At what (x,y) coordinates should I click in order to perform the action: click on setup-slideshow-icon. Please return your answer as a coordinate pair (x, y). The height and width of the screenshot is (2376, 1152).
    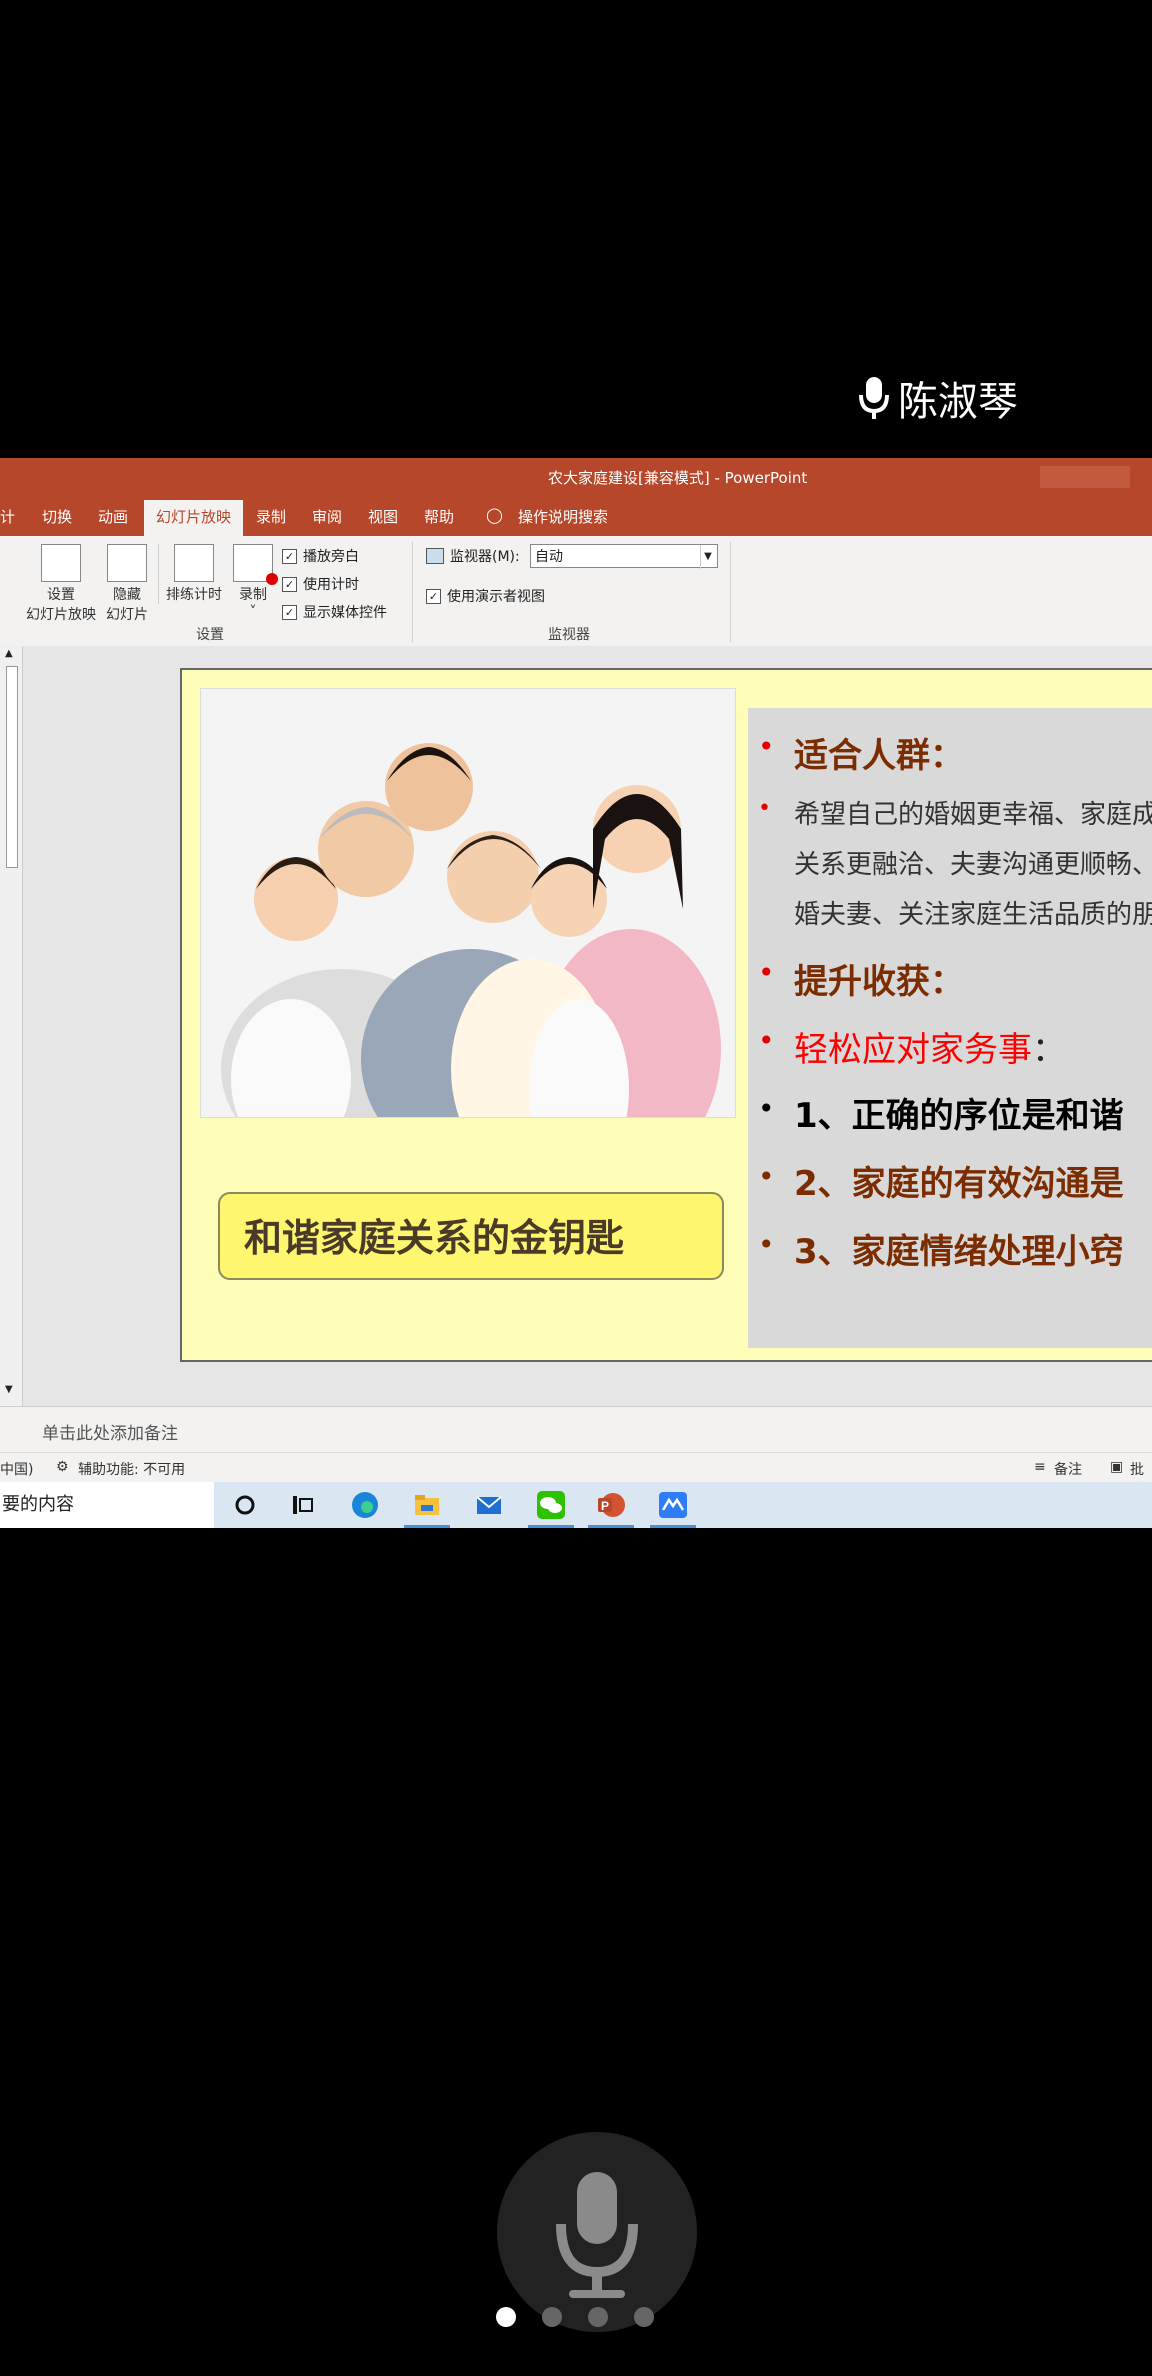
    Looking at the image, I should click on (61, 563).